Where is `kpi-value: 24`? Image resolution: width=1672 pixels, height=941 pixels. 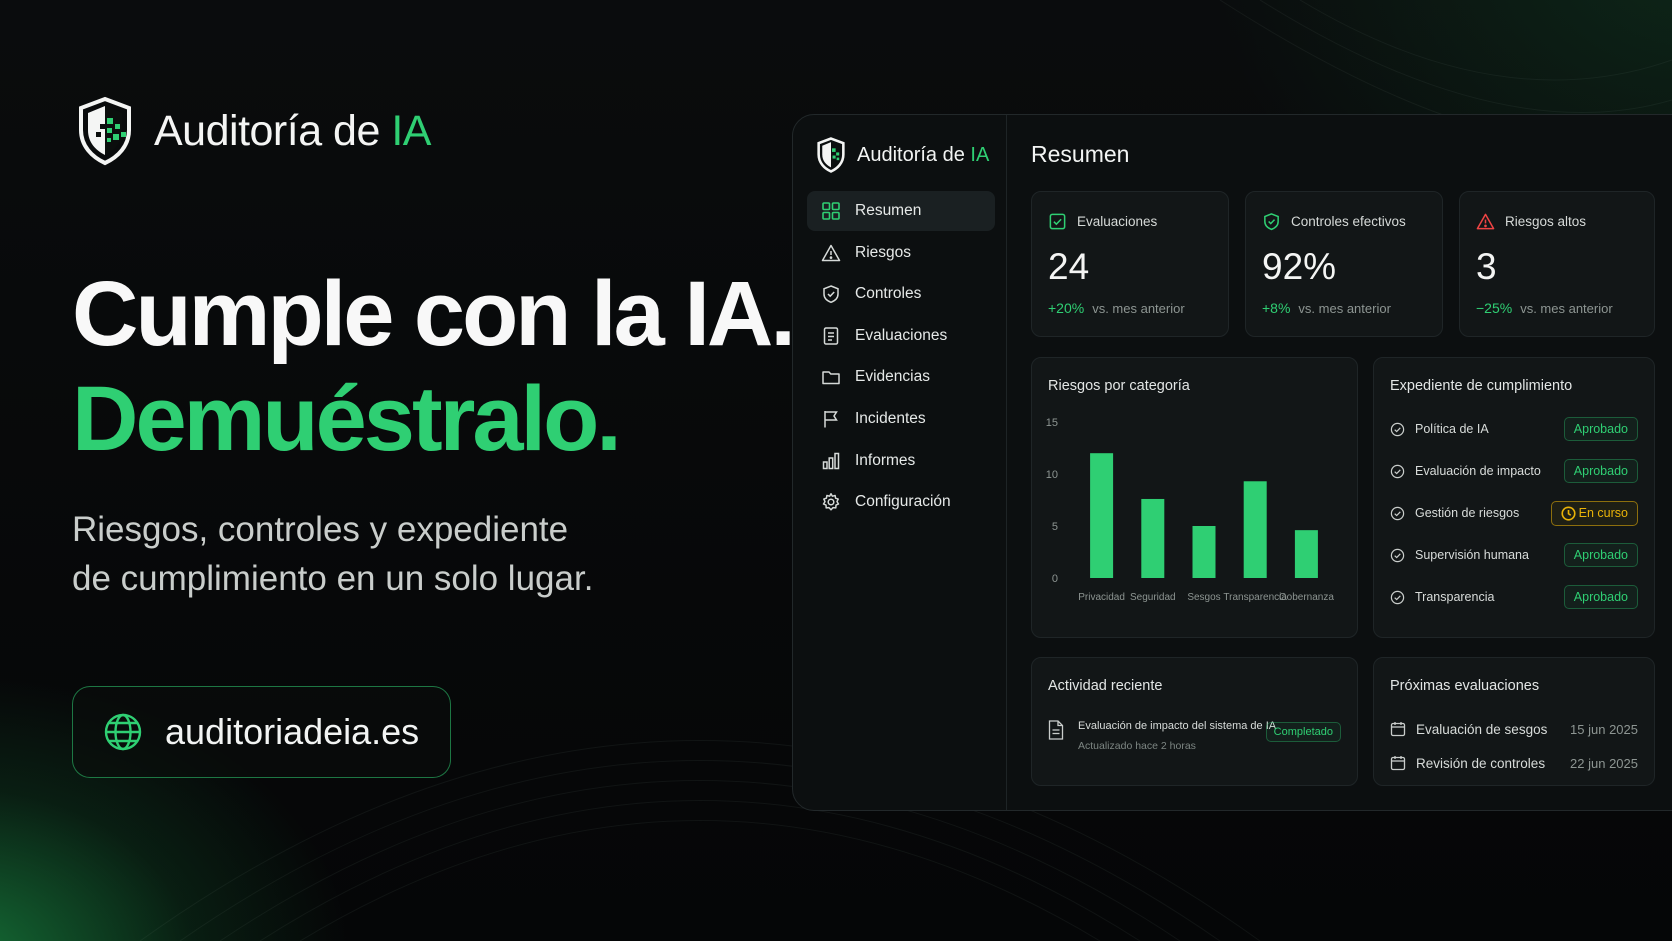
kpi-value: 24 is located at coordinates (1069, 266).